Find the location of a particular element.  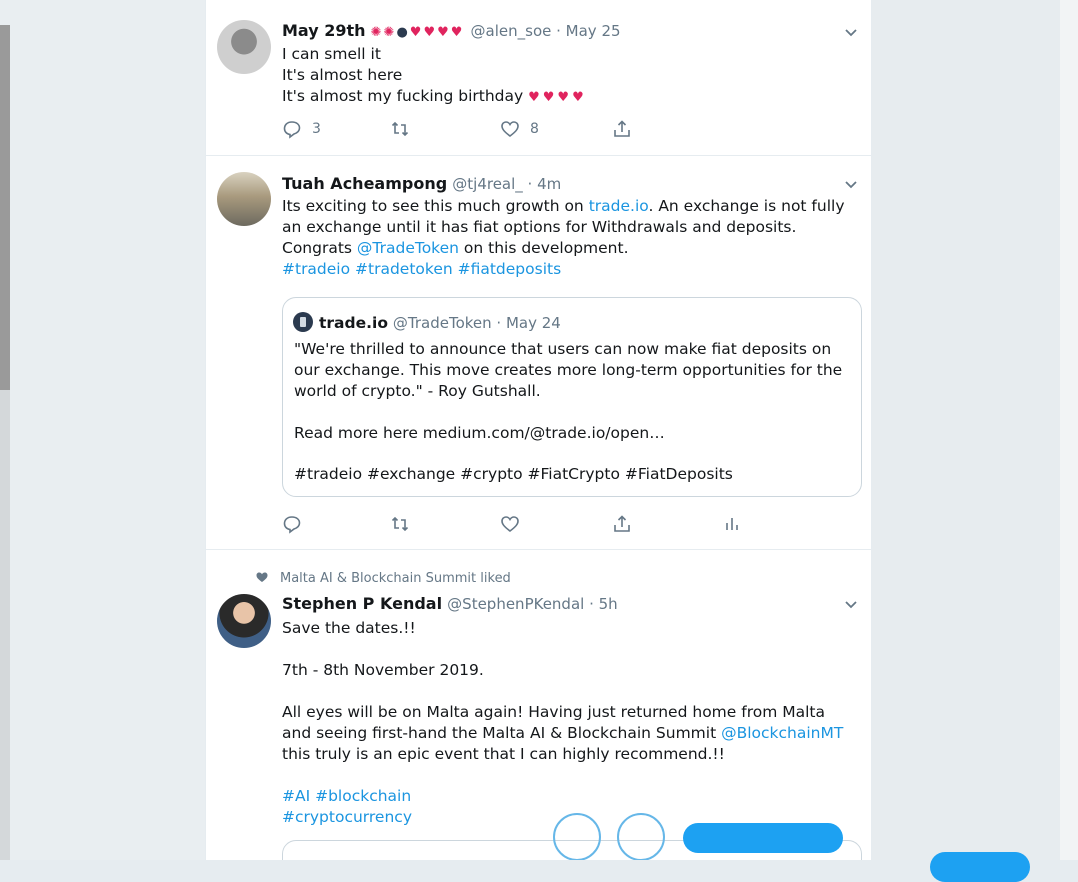

tweet-header: Tuah Acheampong @tj4real_ · 4m is located at coordinates (556, 183).